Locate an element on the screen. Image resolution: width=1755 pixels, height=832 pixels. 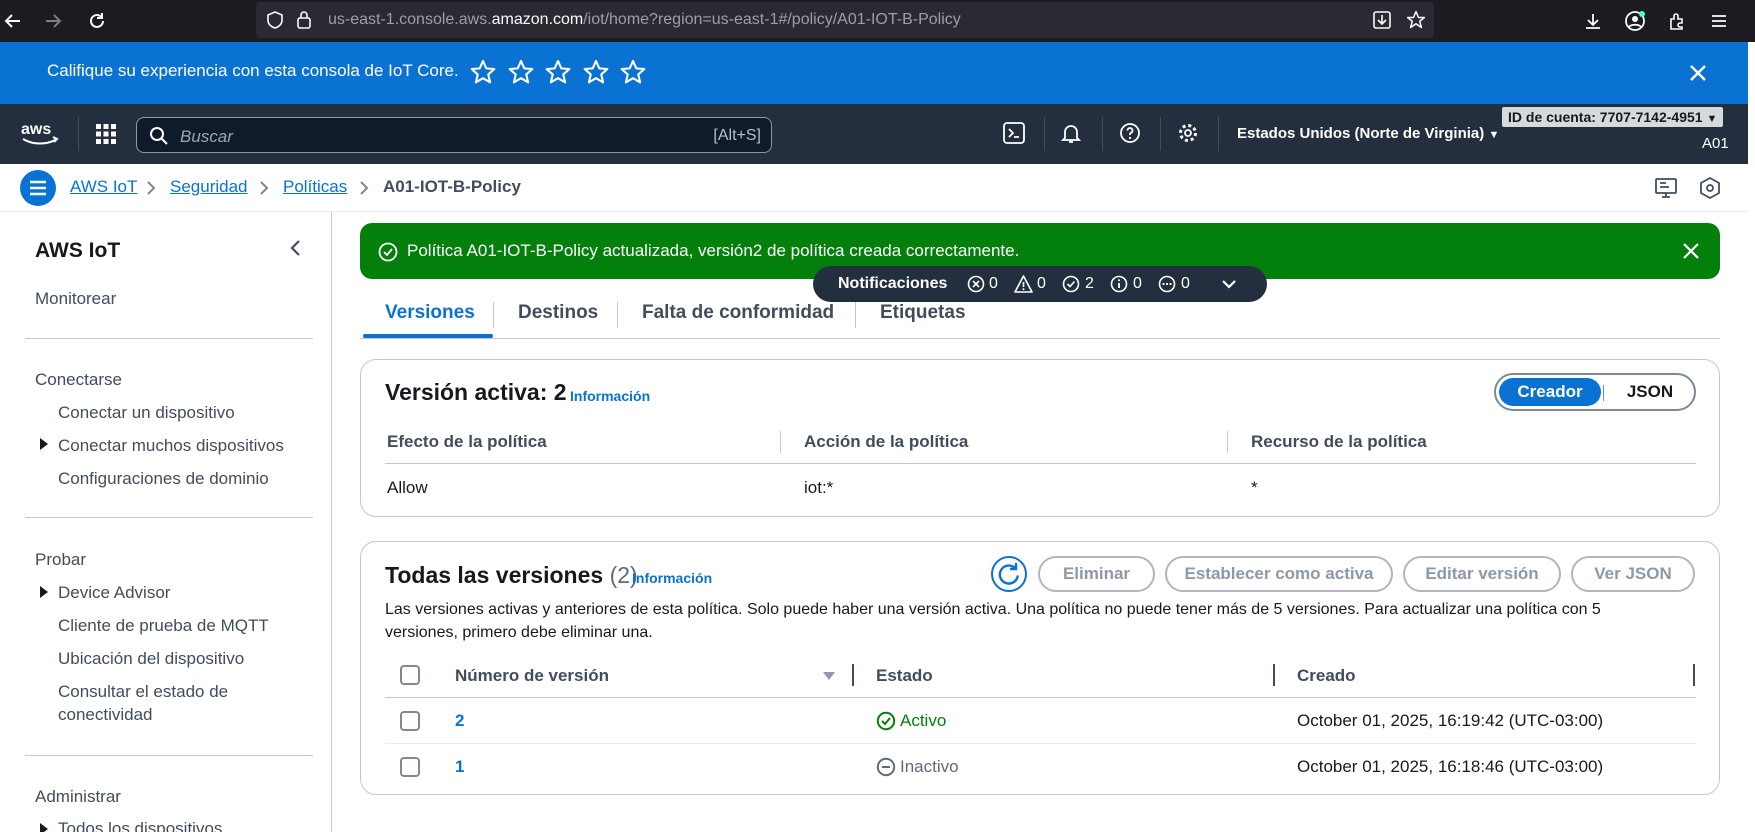
column-divider is located at coordinates (780, 442).